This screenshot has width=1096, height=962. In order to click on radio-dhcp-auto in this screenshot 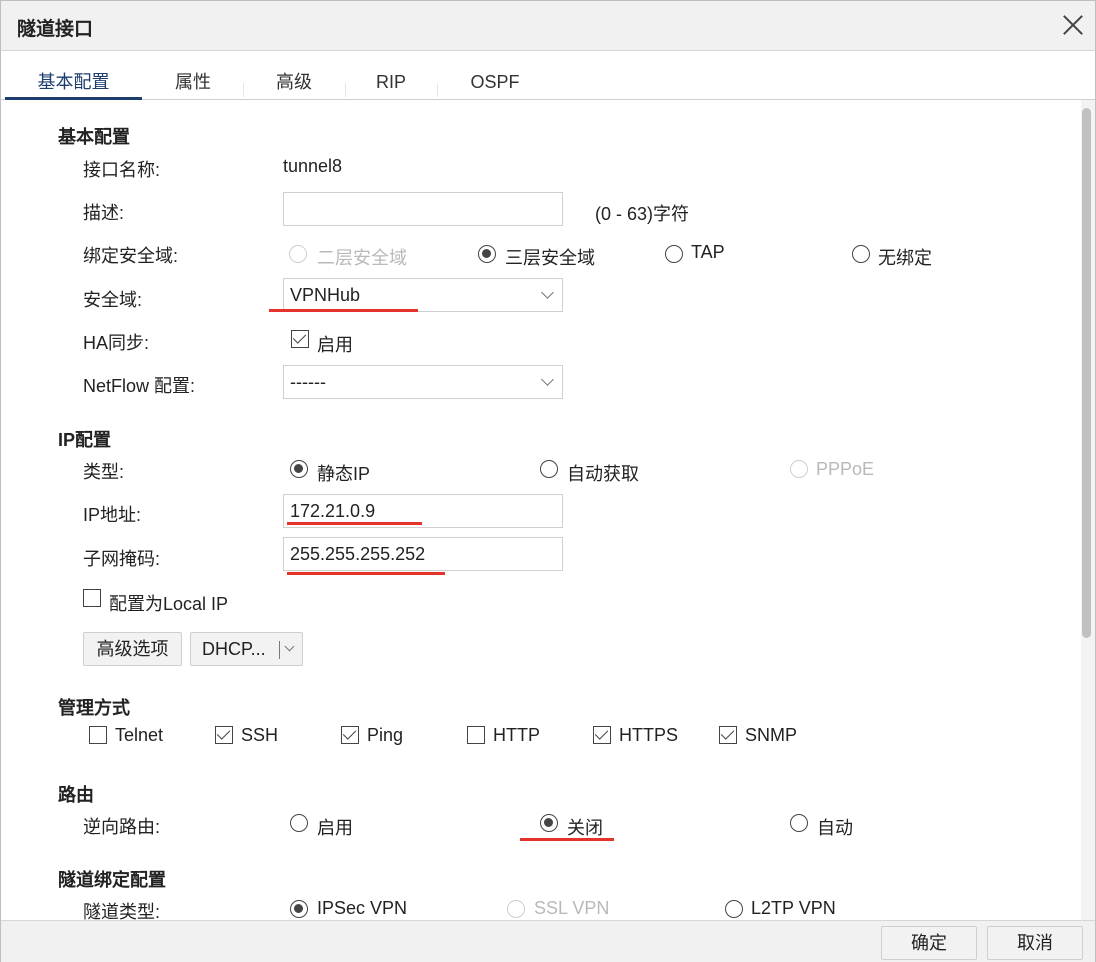, I will do `click(549, 469)`.